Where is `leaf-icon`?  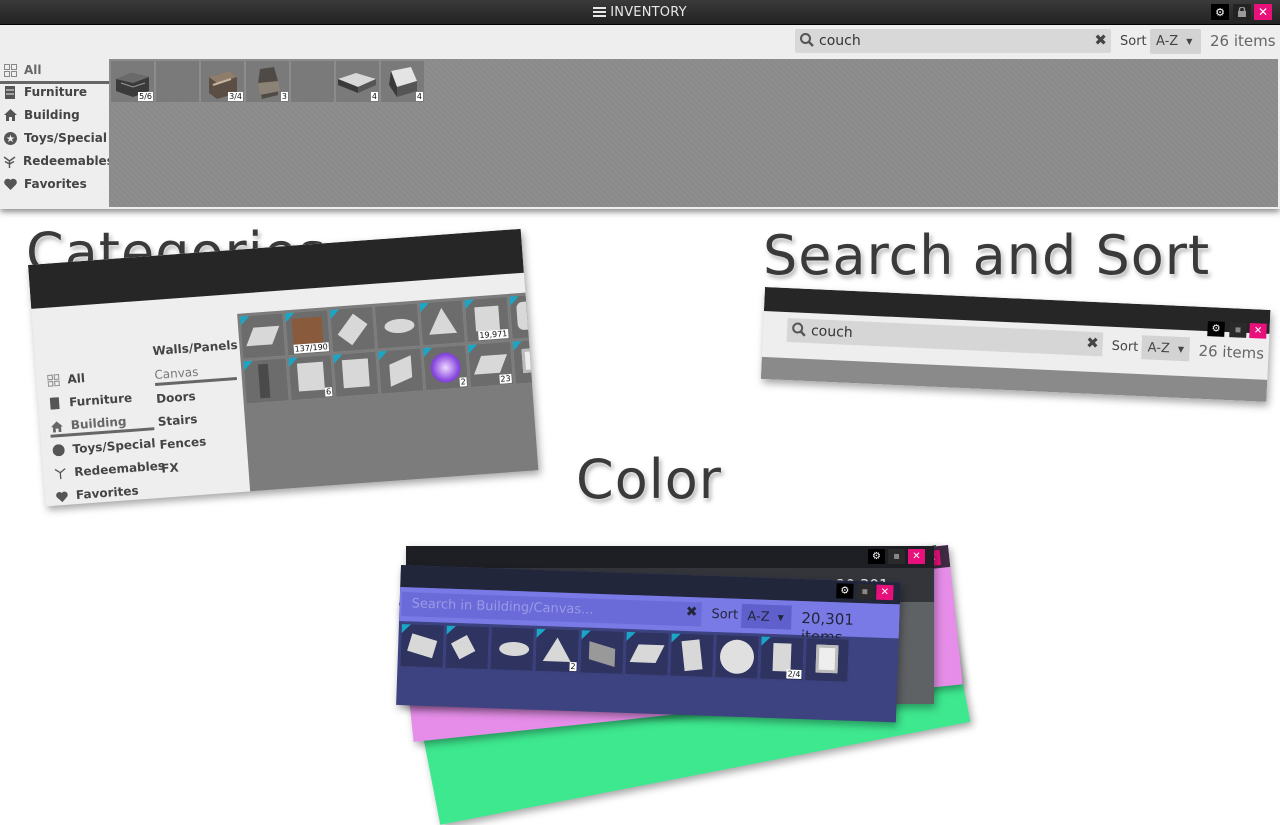
leaf-icon is located at coordinates (60, 473).